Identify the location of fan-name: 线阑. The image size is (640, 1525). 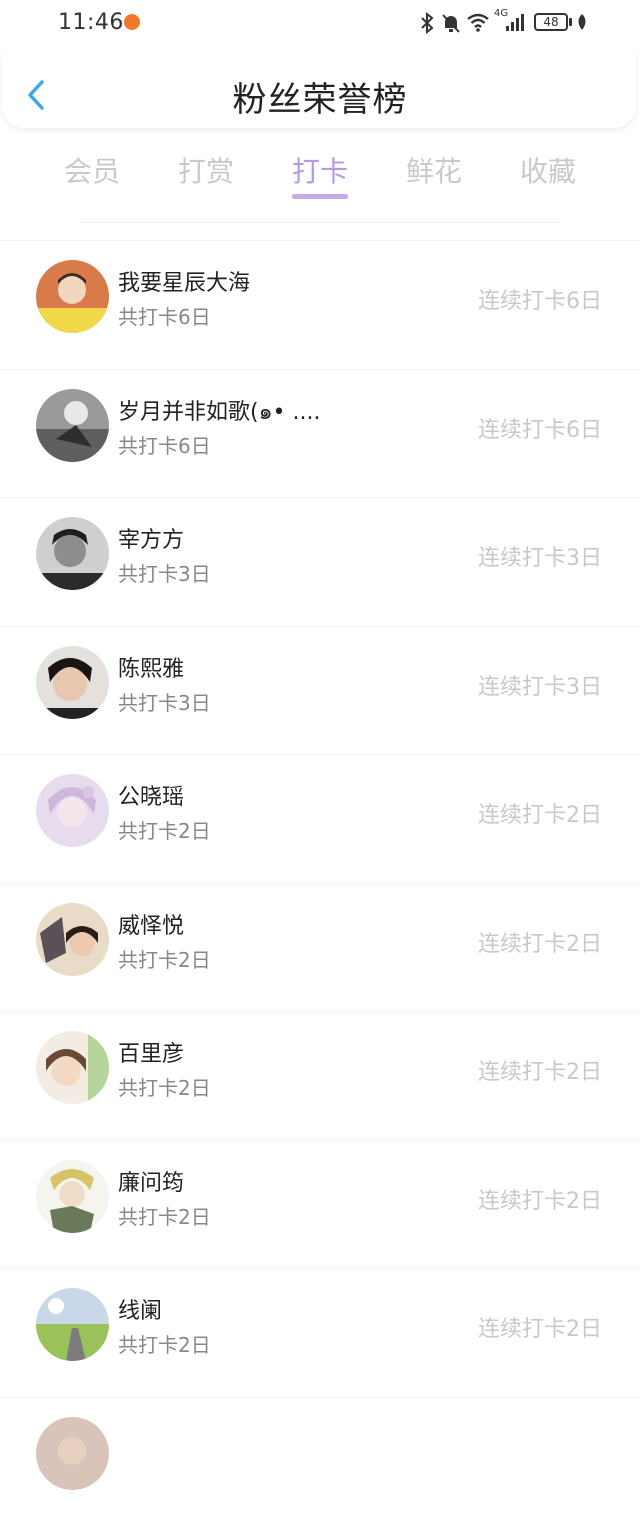
(140, 1309).